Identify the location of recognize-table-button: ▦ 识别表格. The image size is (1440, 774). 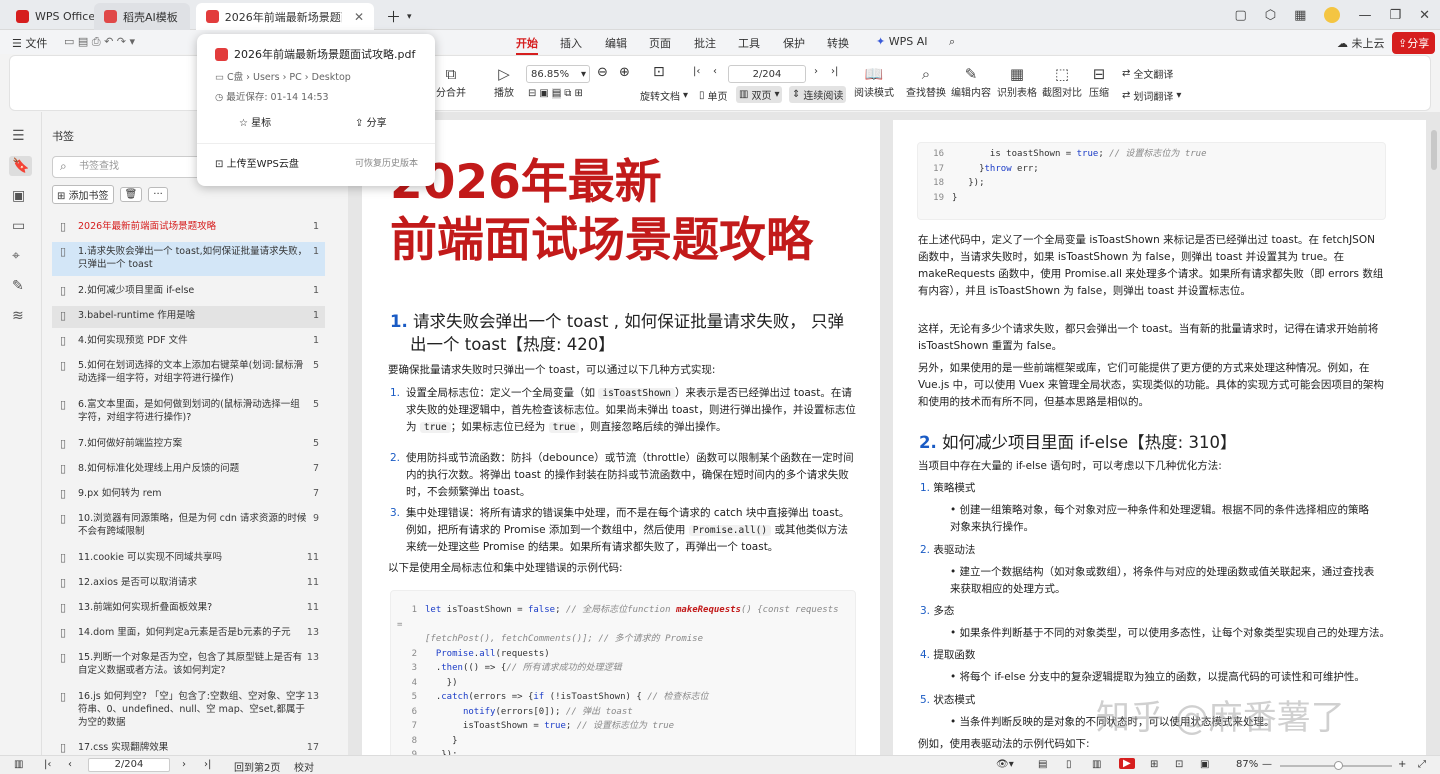
(1017, 81).